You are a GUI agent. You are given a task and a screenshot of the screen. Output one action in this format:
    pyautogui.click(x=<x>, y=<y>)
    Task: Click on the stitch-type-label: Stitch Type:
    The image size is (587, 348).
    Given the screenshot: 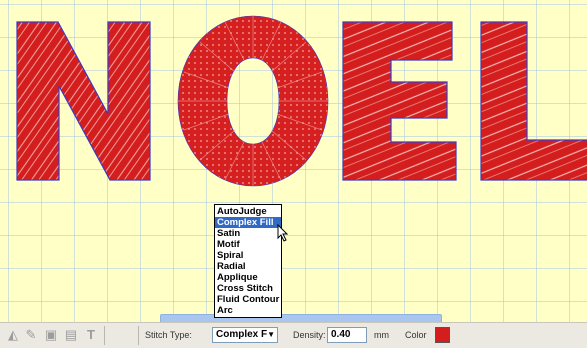 What is the action you would take?
    pyautogui.click(x=168, y=335)
    